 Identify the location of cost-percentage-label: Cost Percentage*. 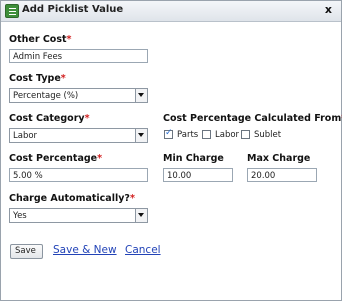
(56, 158).